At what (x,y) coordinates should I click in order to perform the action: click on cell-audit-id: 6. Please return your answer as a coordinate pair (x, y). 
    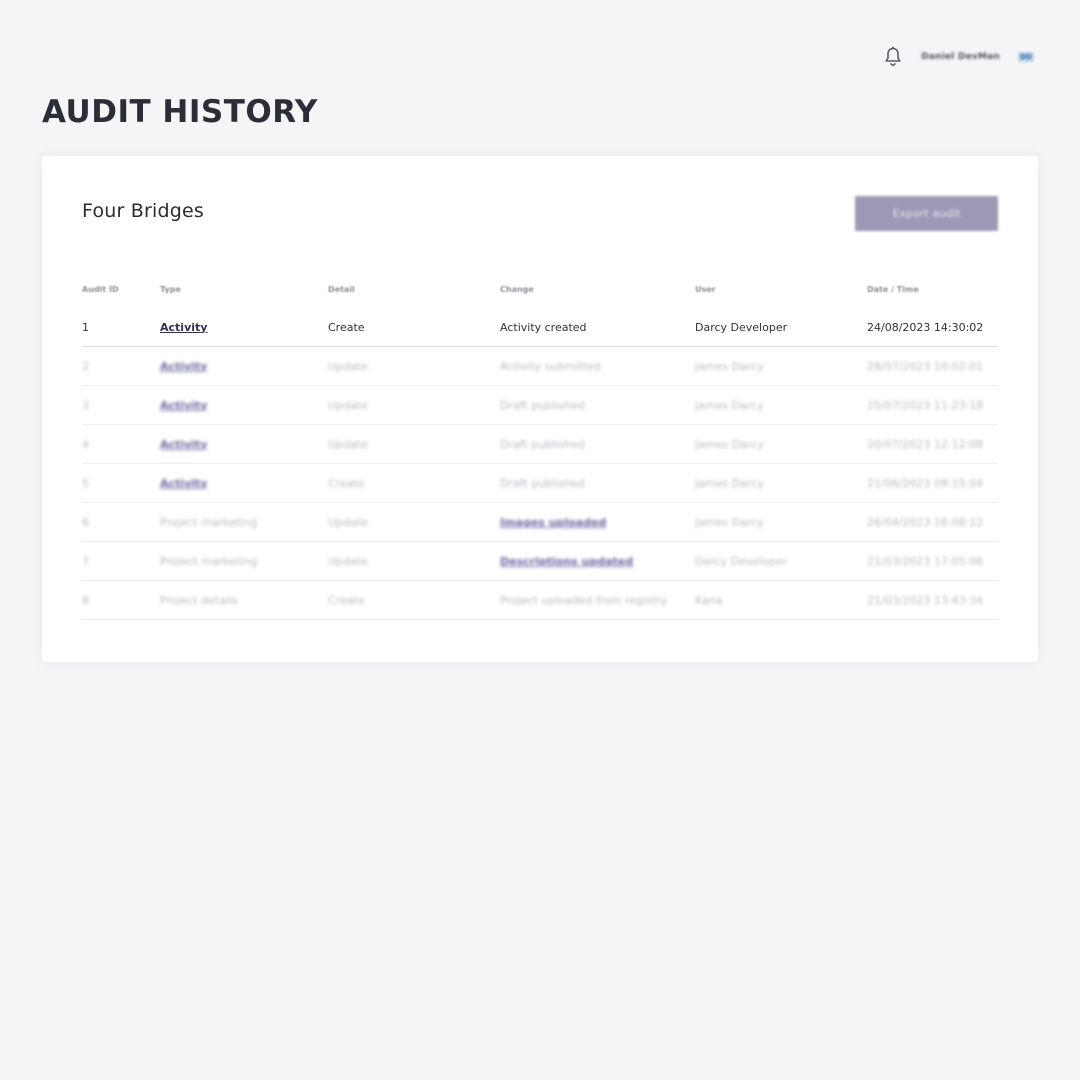
    Looking at the image, I should click on (121, 522).